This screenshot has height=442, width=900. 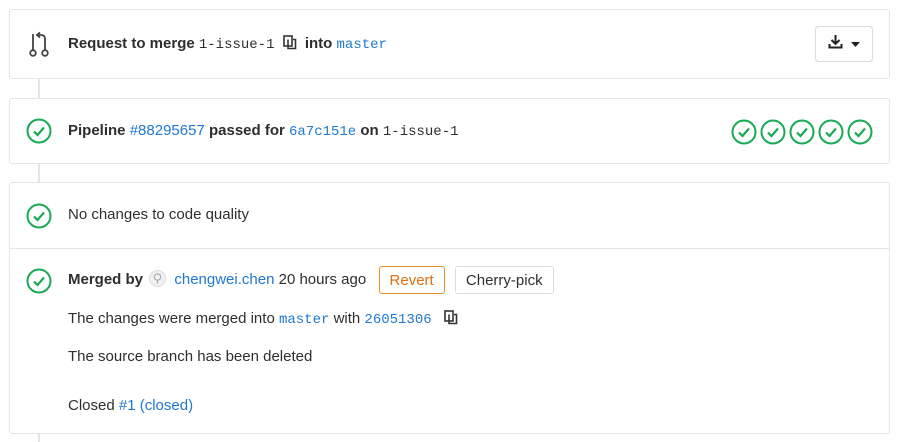 I want to click on source-branch: 1-issue-1, so click(x=236, y=45).